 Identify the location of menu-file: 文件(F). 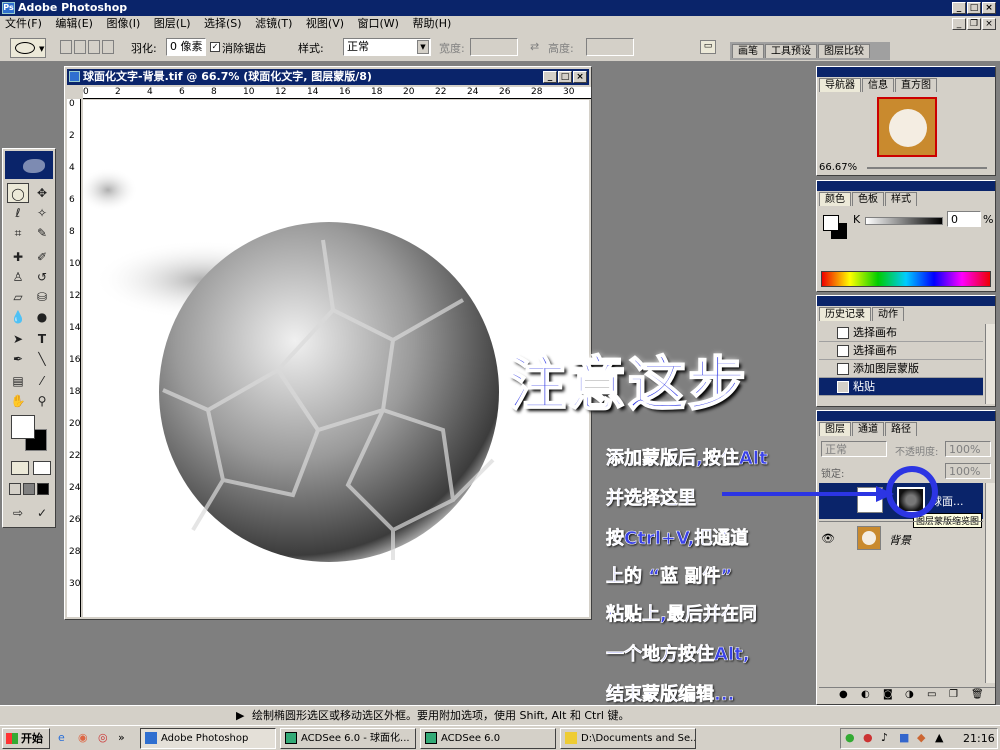
(23, 24).